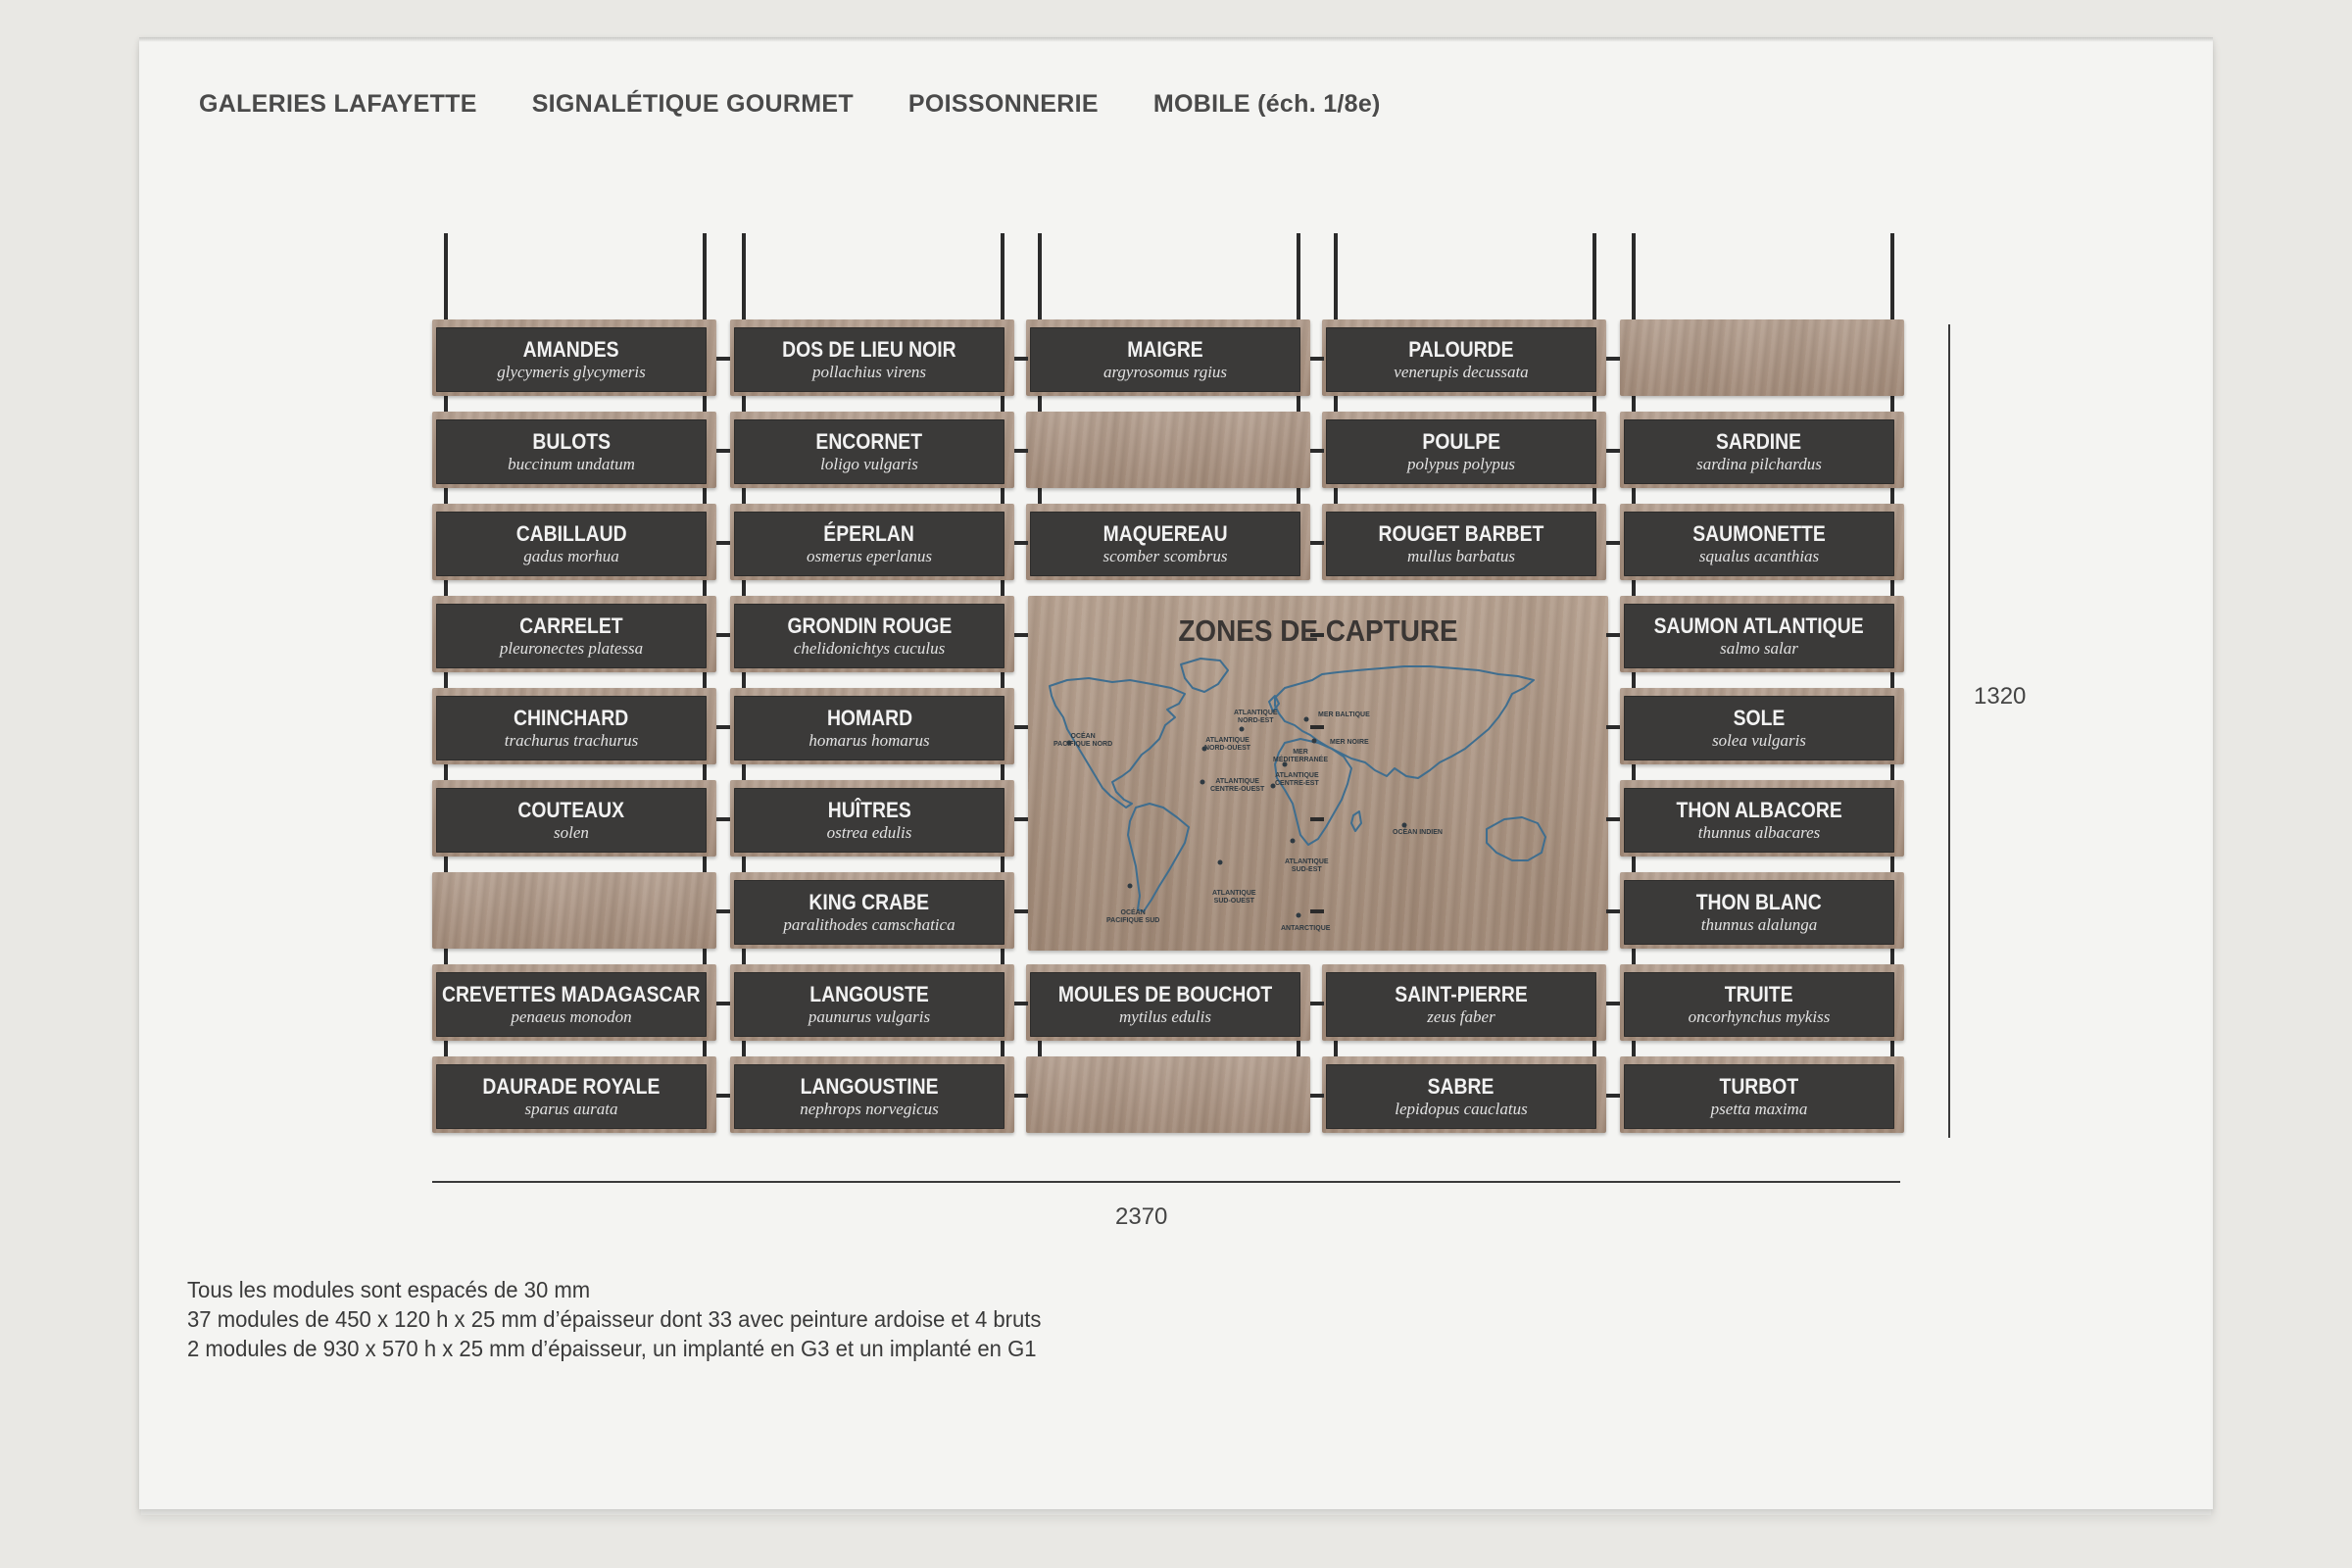 This screenshot has height=1568, width=2352. What do you see at coordinates (1461, 1086) in the screenshot?
I see `fish-name: SABRE` at bounding box center [1461, 1086].